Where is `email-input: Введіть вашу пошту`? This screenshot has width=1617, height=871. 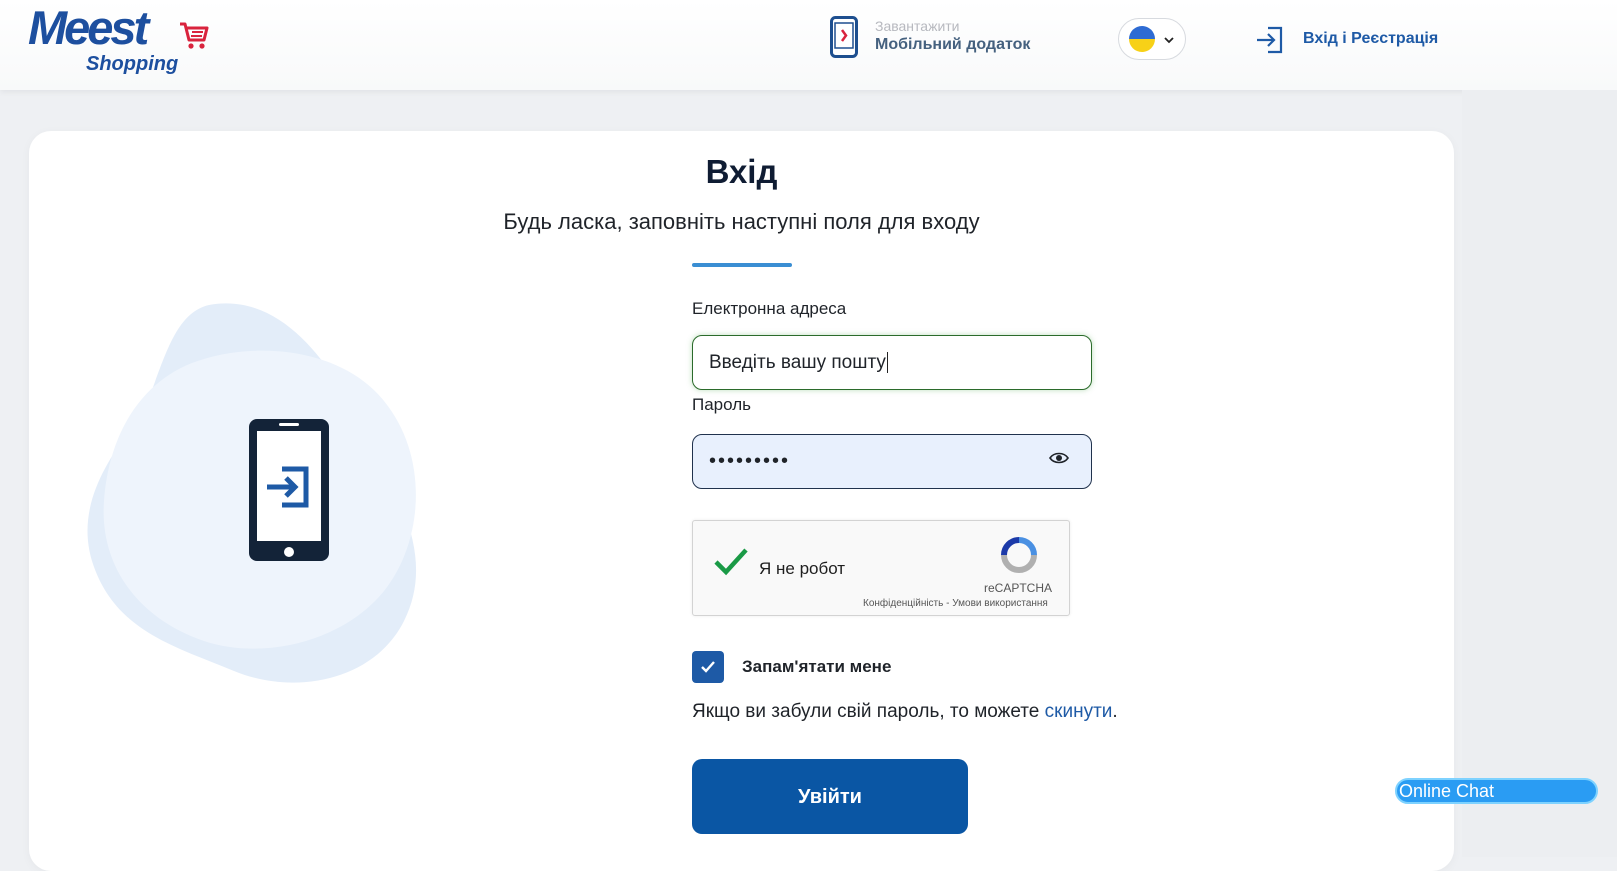 email-input: Введіть вашу пошту is located at coordinates (892, 362).